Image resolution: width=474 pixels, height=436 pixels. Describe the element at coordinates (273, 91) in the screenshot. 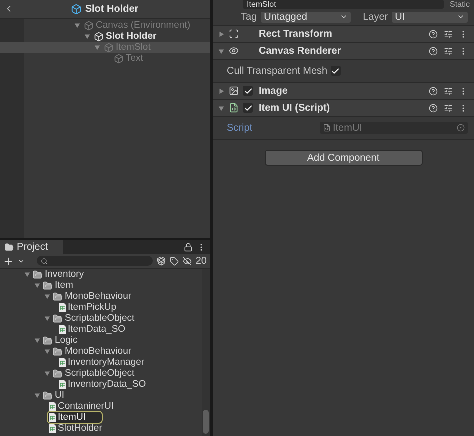

I see `component-title: Image` at that location.